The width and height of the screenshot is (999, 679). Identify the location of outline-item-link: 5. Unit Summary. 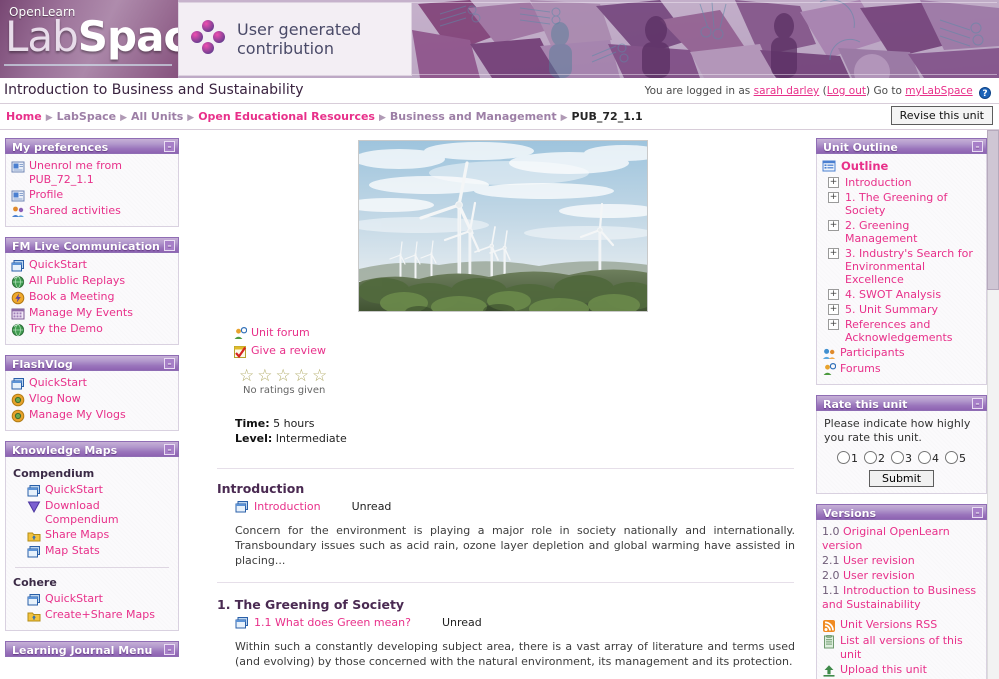
(891, 309).